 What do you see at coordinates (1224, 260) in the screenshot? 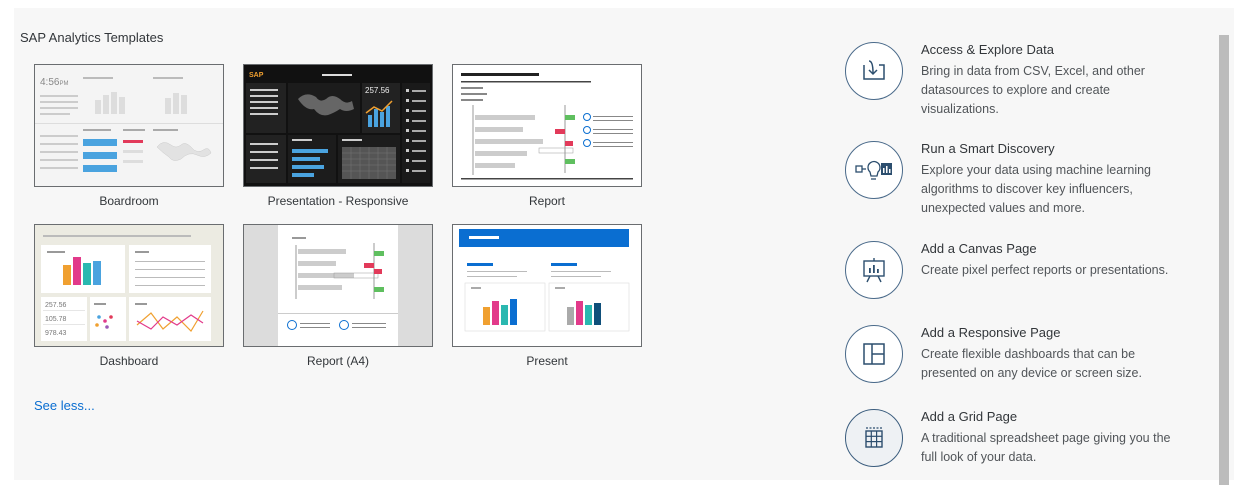
I see `vertical-scrollbar` at bounding box center [1224, 260].